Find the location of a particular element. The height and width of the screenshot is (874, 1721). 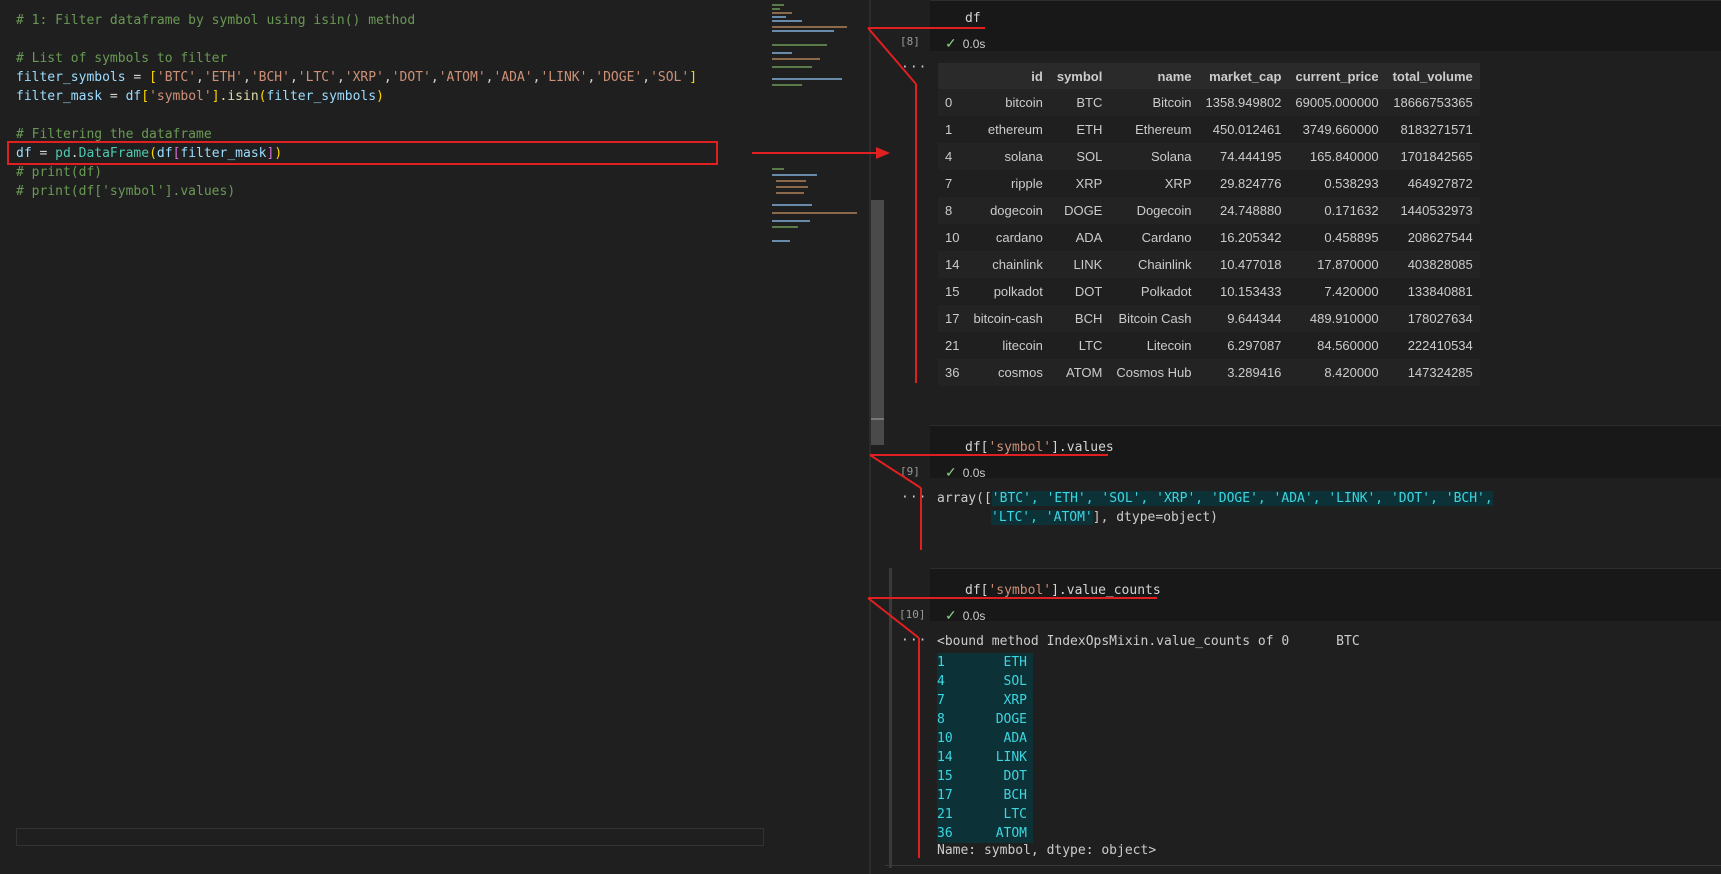

table-cell: 16.205342 is located at coordinates (1243, 237).